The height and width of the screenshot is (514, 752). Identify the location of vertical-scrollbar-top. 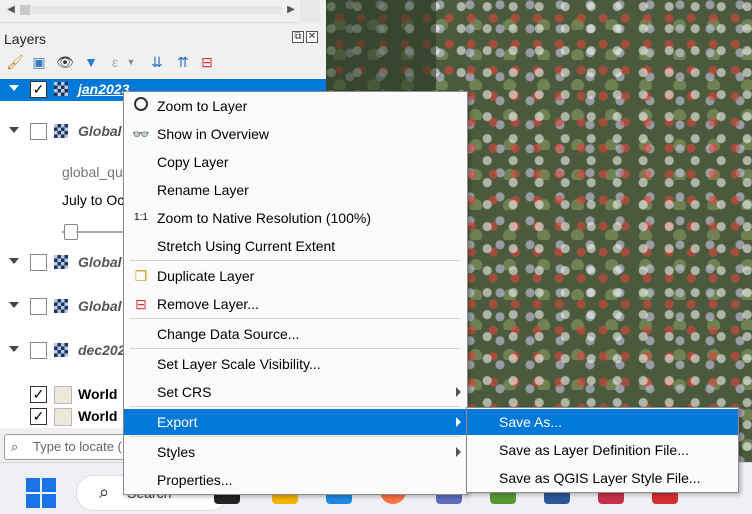
(310, 11).